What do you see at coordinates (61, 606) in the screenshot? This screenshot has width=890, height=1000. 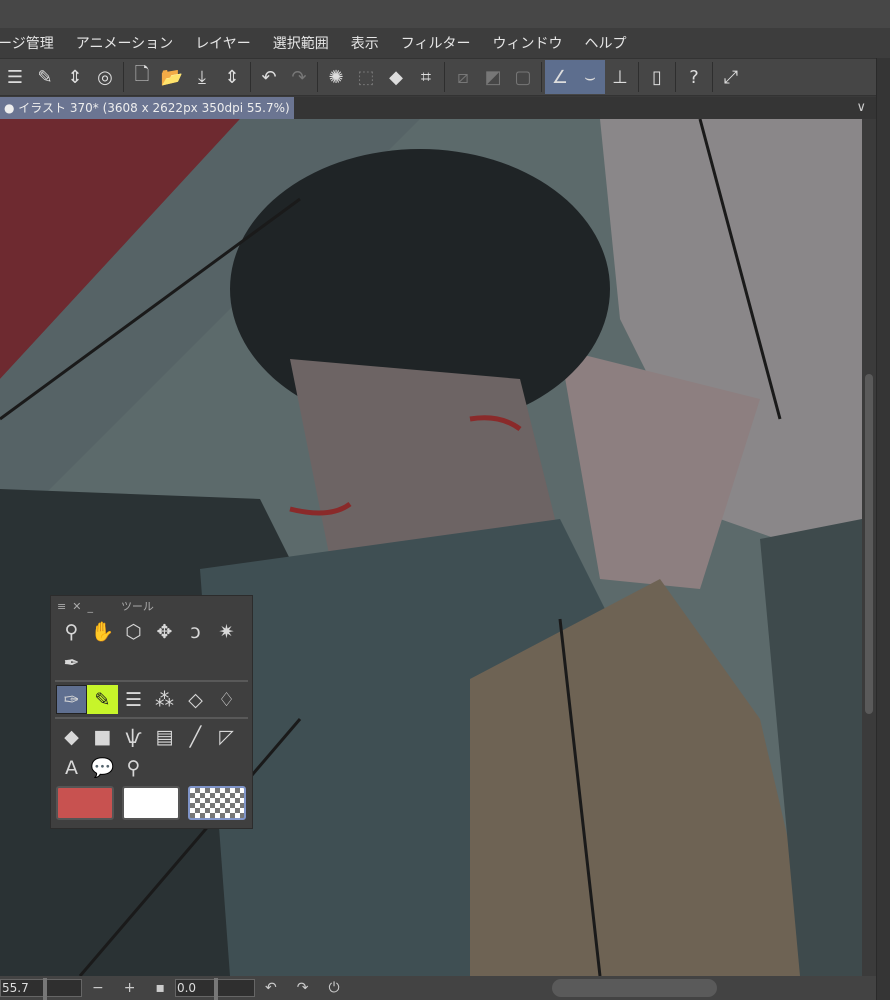 I see `menu-icon: ≡` at bounding box center [61, 606].